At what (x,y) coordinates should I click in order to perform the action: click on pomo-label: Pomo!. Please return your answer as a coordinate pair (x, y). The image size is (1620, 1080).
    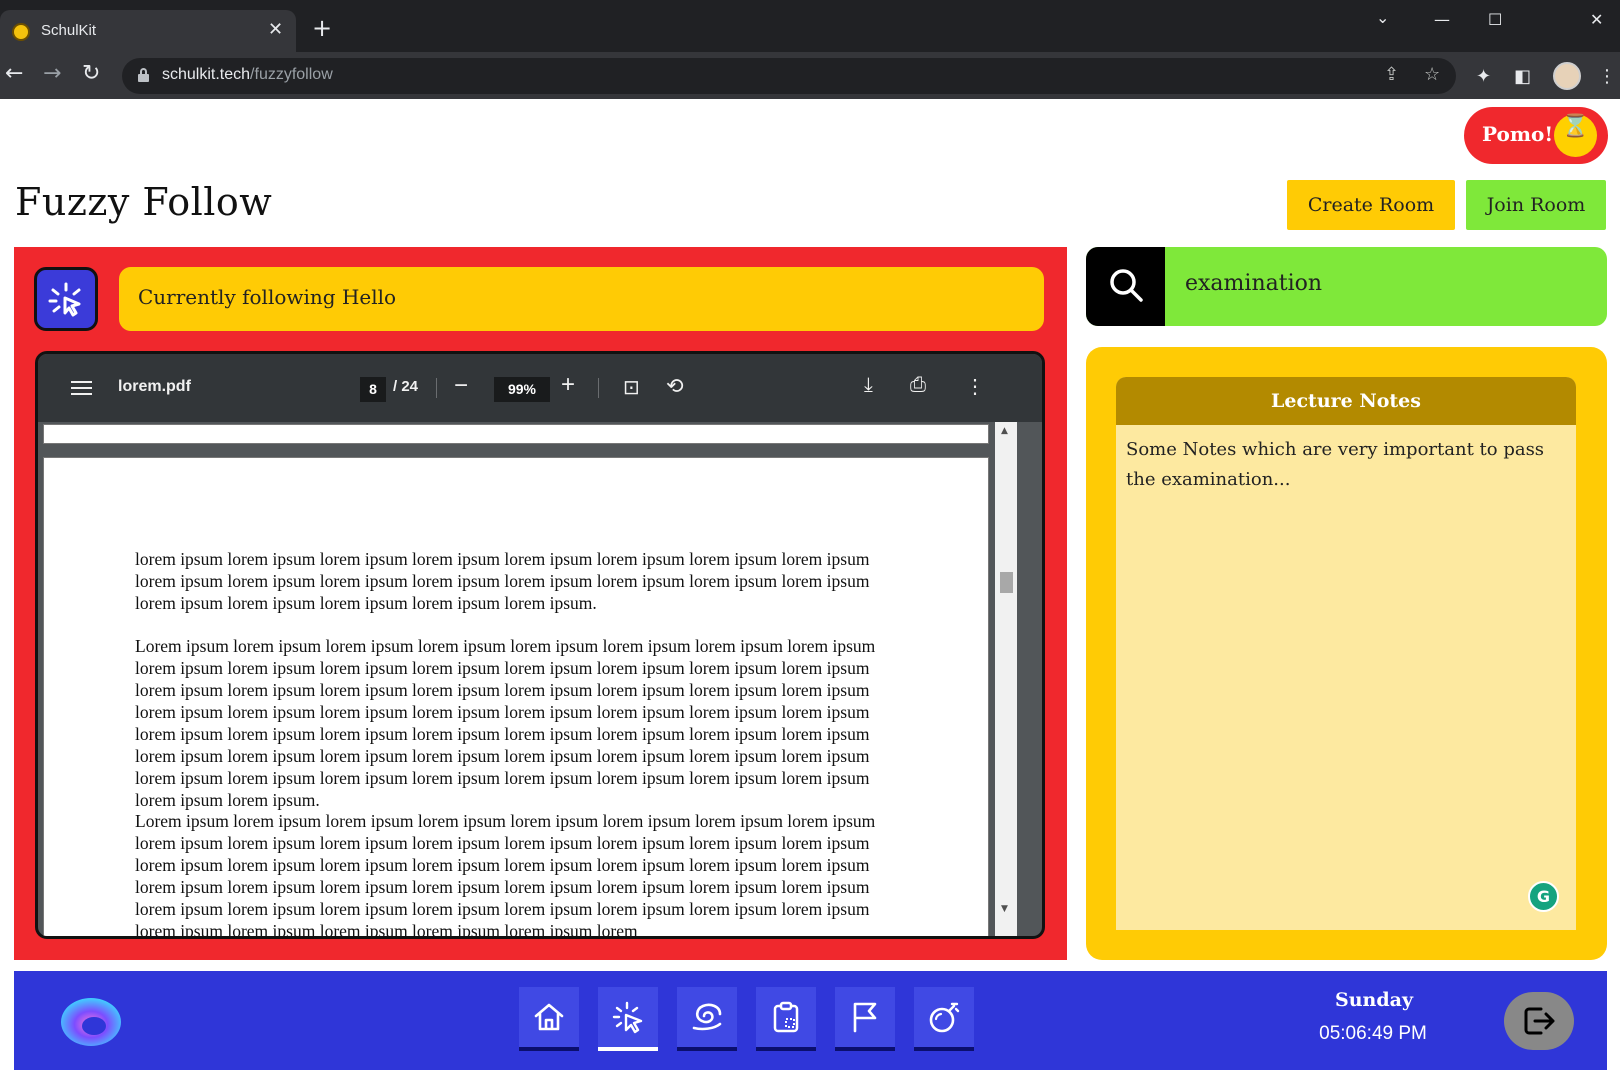
    Looking at the image, I should click on (1518, 134).